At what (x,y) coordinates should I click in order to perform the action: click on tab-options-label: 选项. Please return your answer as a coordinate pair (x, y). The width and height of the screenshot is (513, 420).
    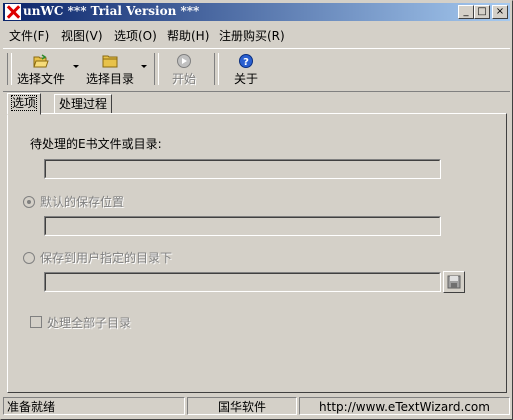
    Looking at the image, I should click on (24, 103).